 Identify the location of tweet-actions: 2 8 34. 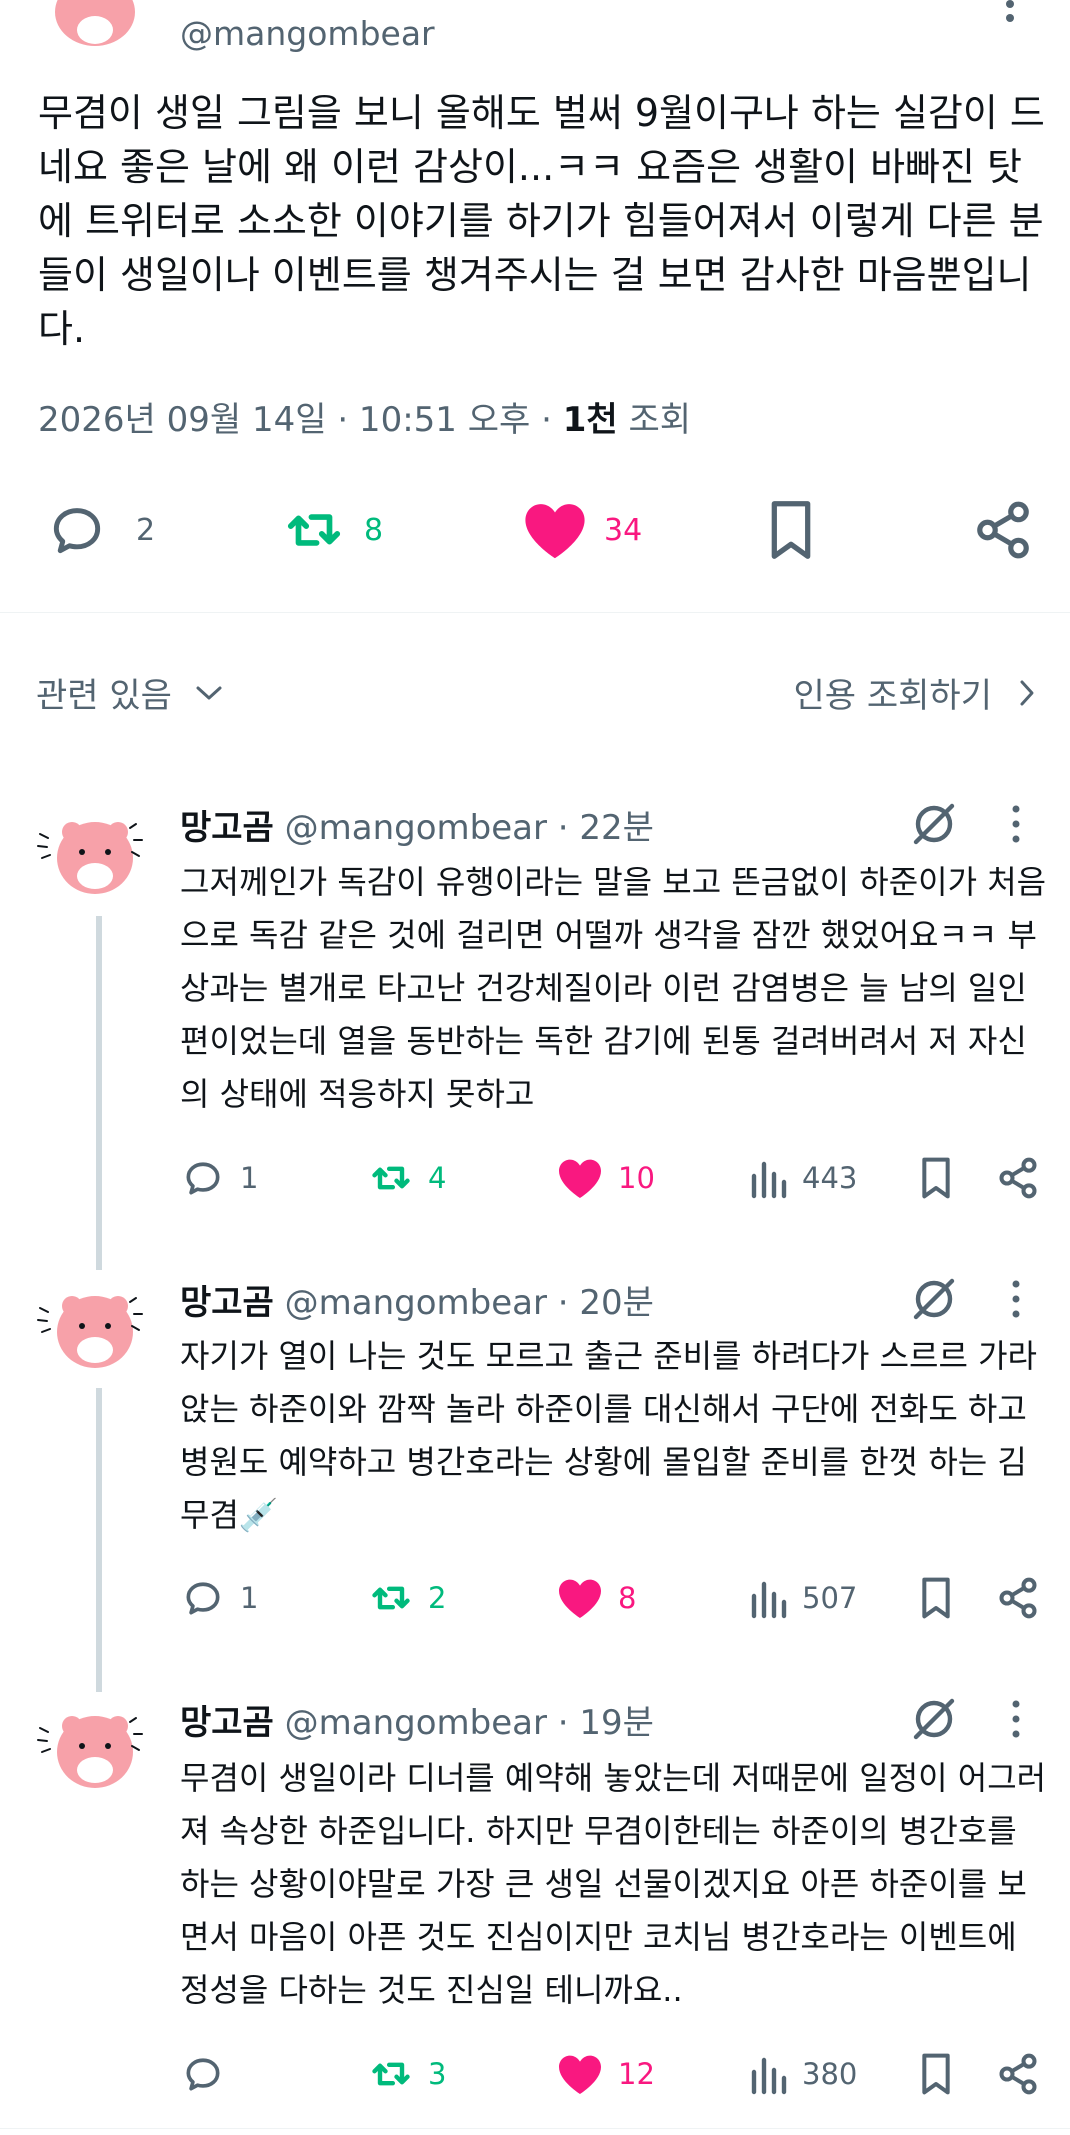
(535, 530).